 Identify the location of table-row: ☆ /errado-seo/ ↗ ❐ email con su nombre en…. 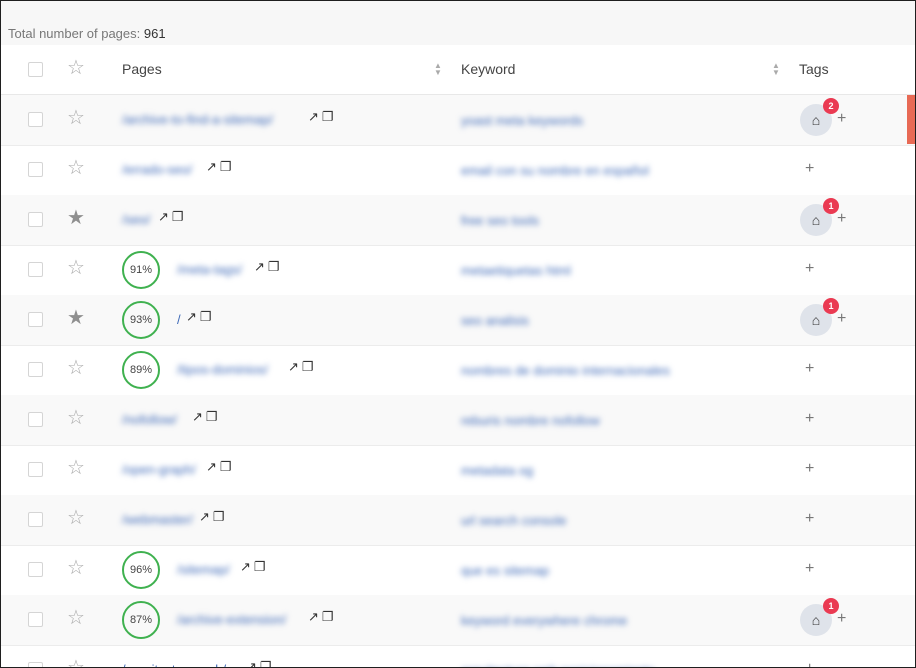
(458, 170).